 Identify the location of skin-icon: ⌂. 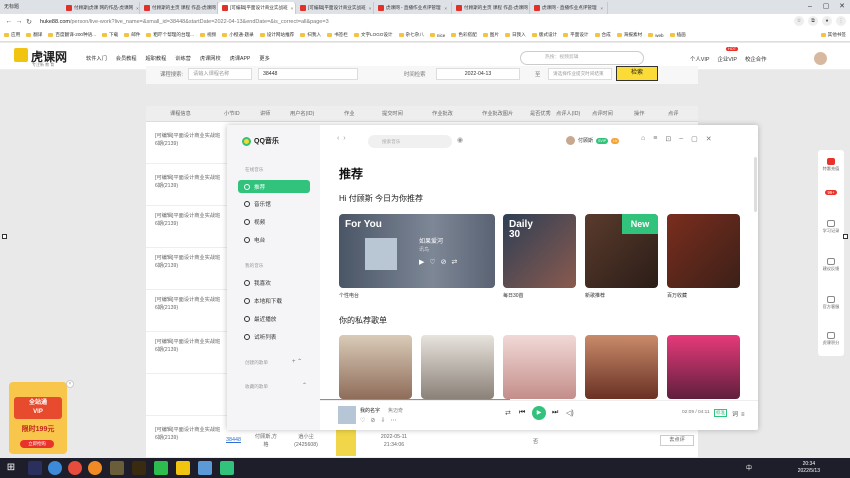
(643, 139).